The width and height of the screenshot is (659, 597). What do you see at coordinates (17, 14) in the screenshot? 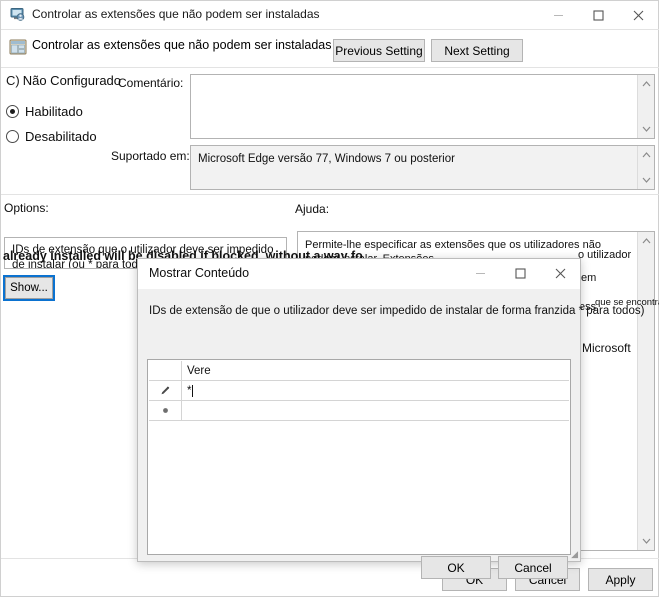
I see `policy-window-icon` at bounding box center [17, 14].